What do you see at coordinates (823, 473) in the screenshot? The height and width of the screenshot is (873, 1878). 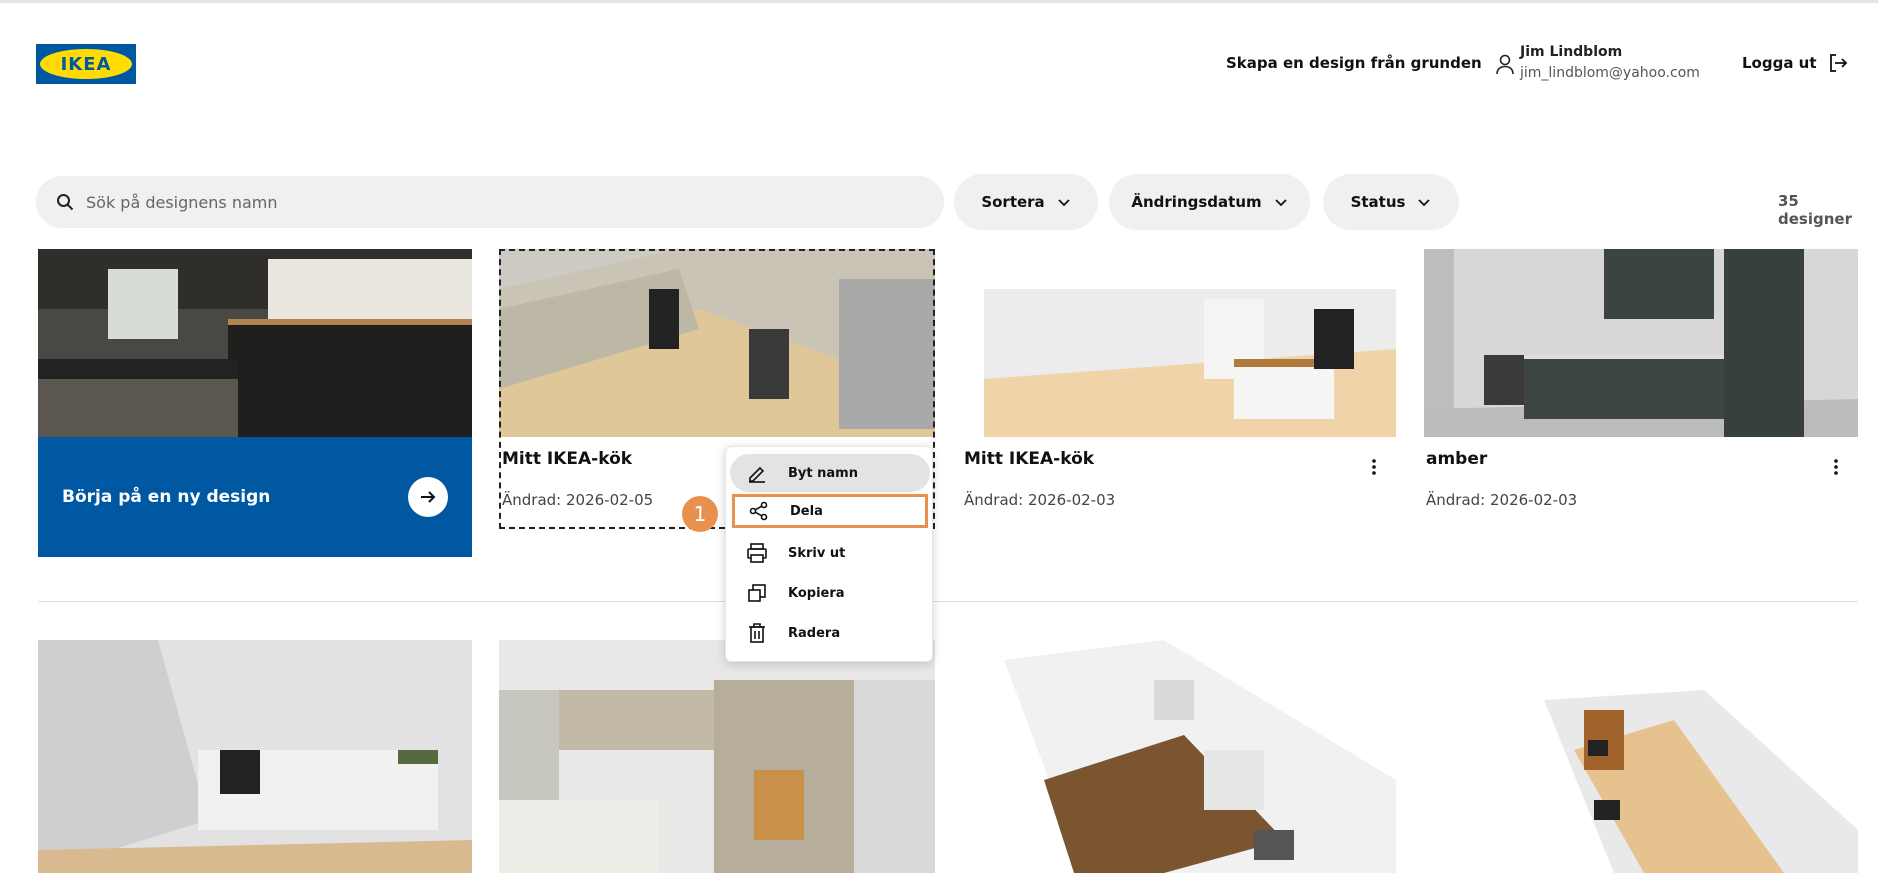 I see `menu-item-label: Byt namn` at bounding box center [823, 473].